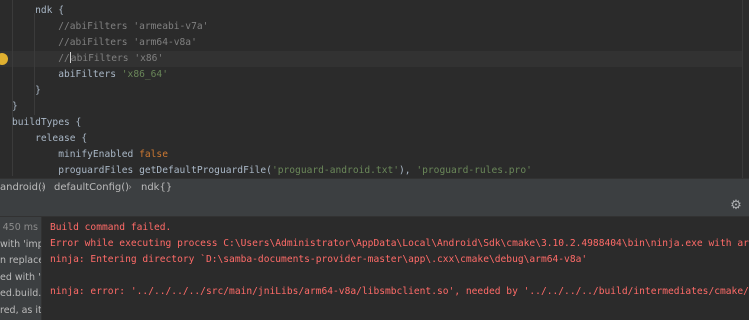  Describe the element at coordinates (374, 188) in the screenshot. I see `breadcrumb: android() › defaultConfig() › ndk{}` at that location.